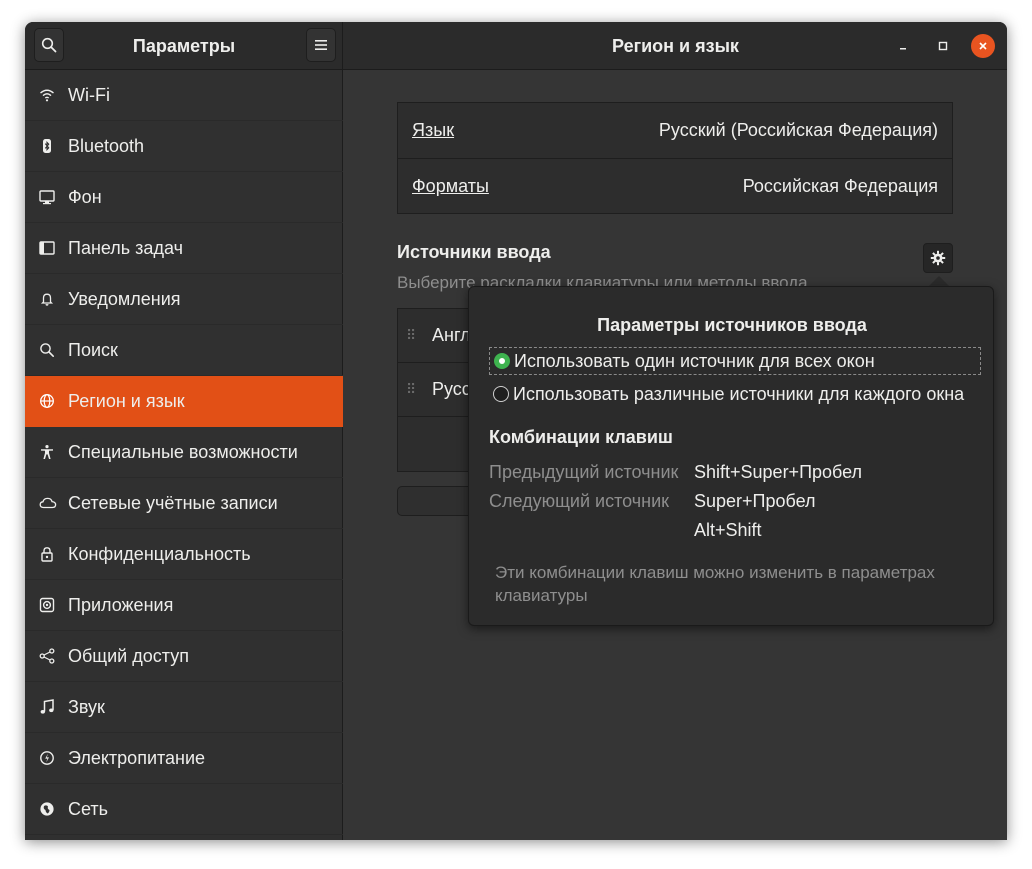  What do you see at coordinates (124, 298) in the screenshot?
I see `sidebar-item-label: Уведомления` at bounding box center [124, 298].